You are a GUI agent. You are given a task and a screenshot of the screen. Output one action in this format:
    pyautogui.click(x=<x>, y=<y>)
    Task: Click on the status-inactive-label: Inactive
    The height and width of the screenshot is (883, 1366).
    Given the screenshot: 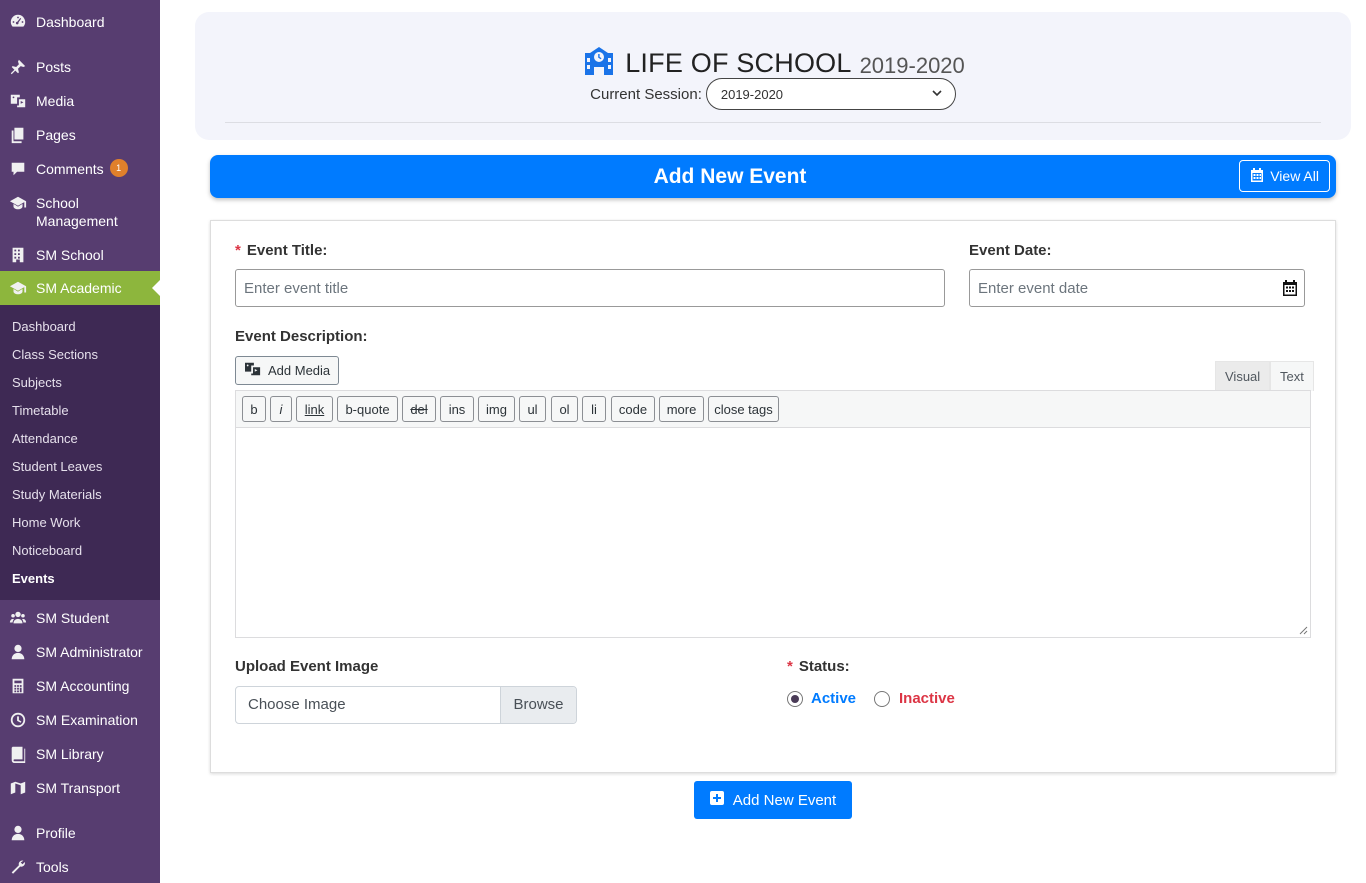 What is the action you would take?
    pyautogui.click(x=927, y=698)
    